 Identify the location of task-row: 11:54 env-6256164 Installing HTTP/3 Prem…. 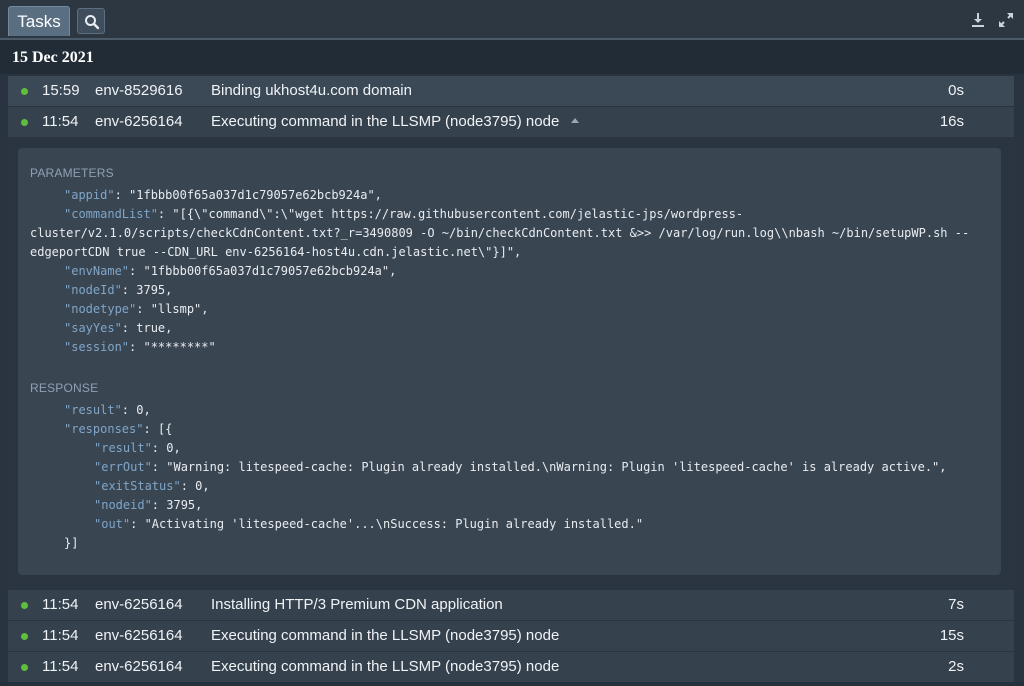
(511, 605).